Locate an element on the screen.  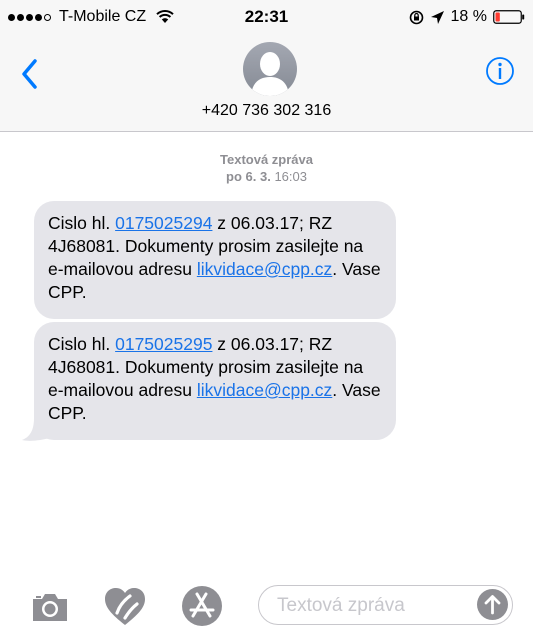
message-input: Textová zpráva is located at coordinates (385, 605).